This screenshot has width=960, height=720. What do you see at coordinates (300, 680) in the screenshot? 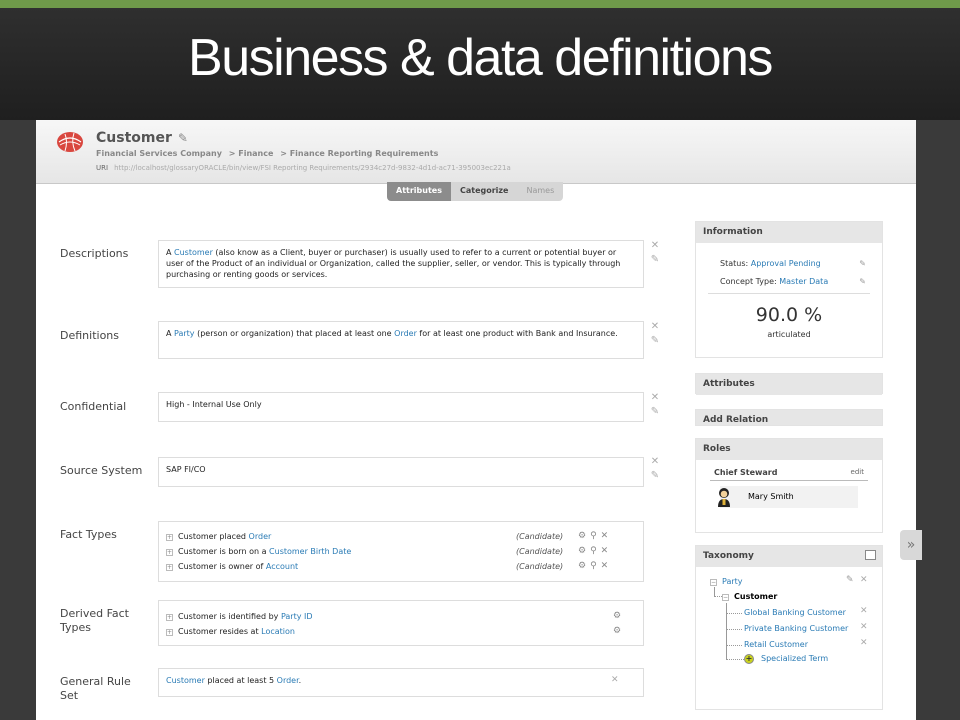
I see `rule-text-end: .` at bounding box center [300, 680].